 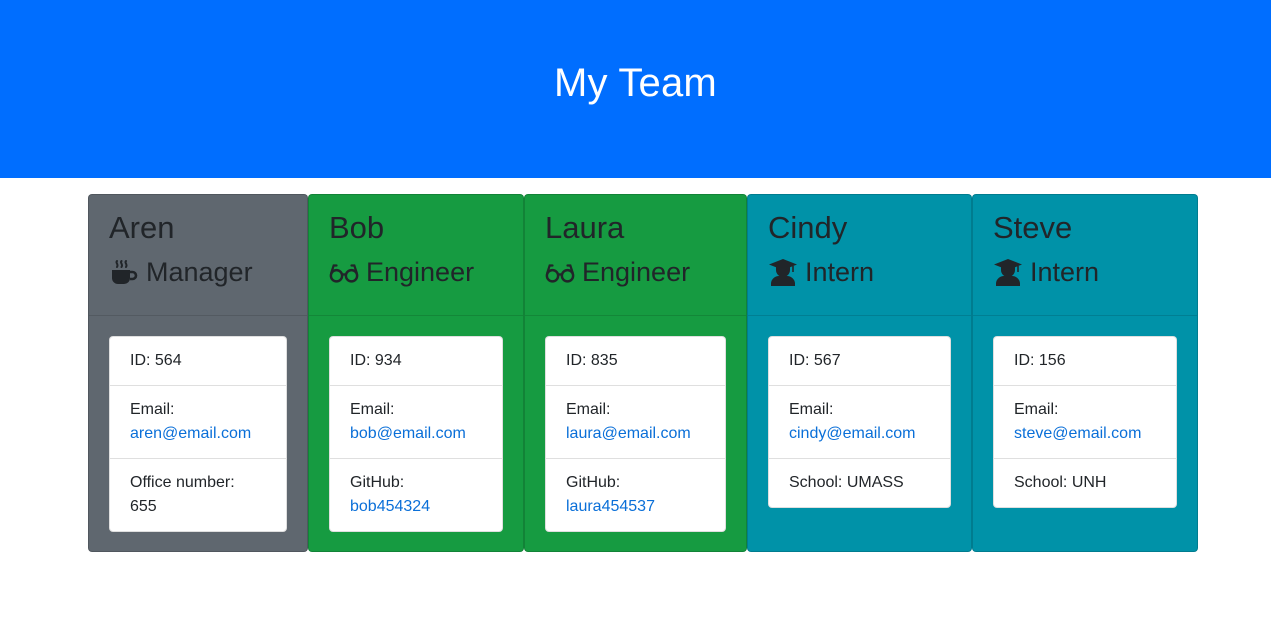 I want to click on office-number-item: Office number: 655, so click(x=198, y=494).